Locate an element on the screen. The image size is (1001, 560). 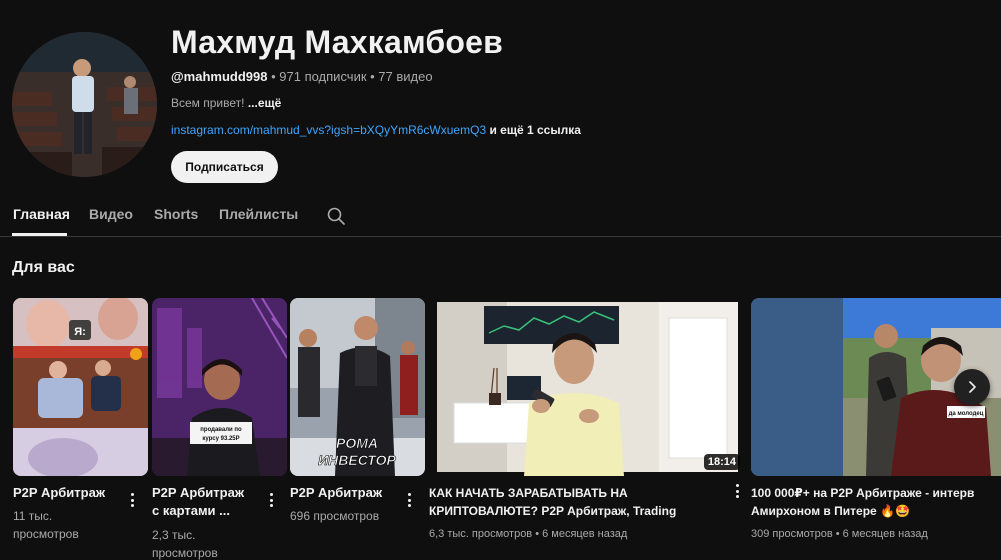
description-text: Всем привет! is located at coordinates (209, 103).